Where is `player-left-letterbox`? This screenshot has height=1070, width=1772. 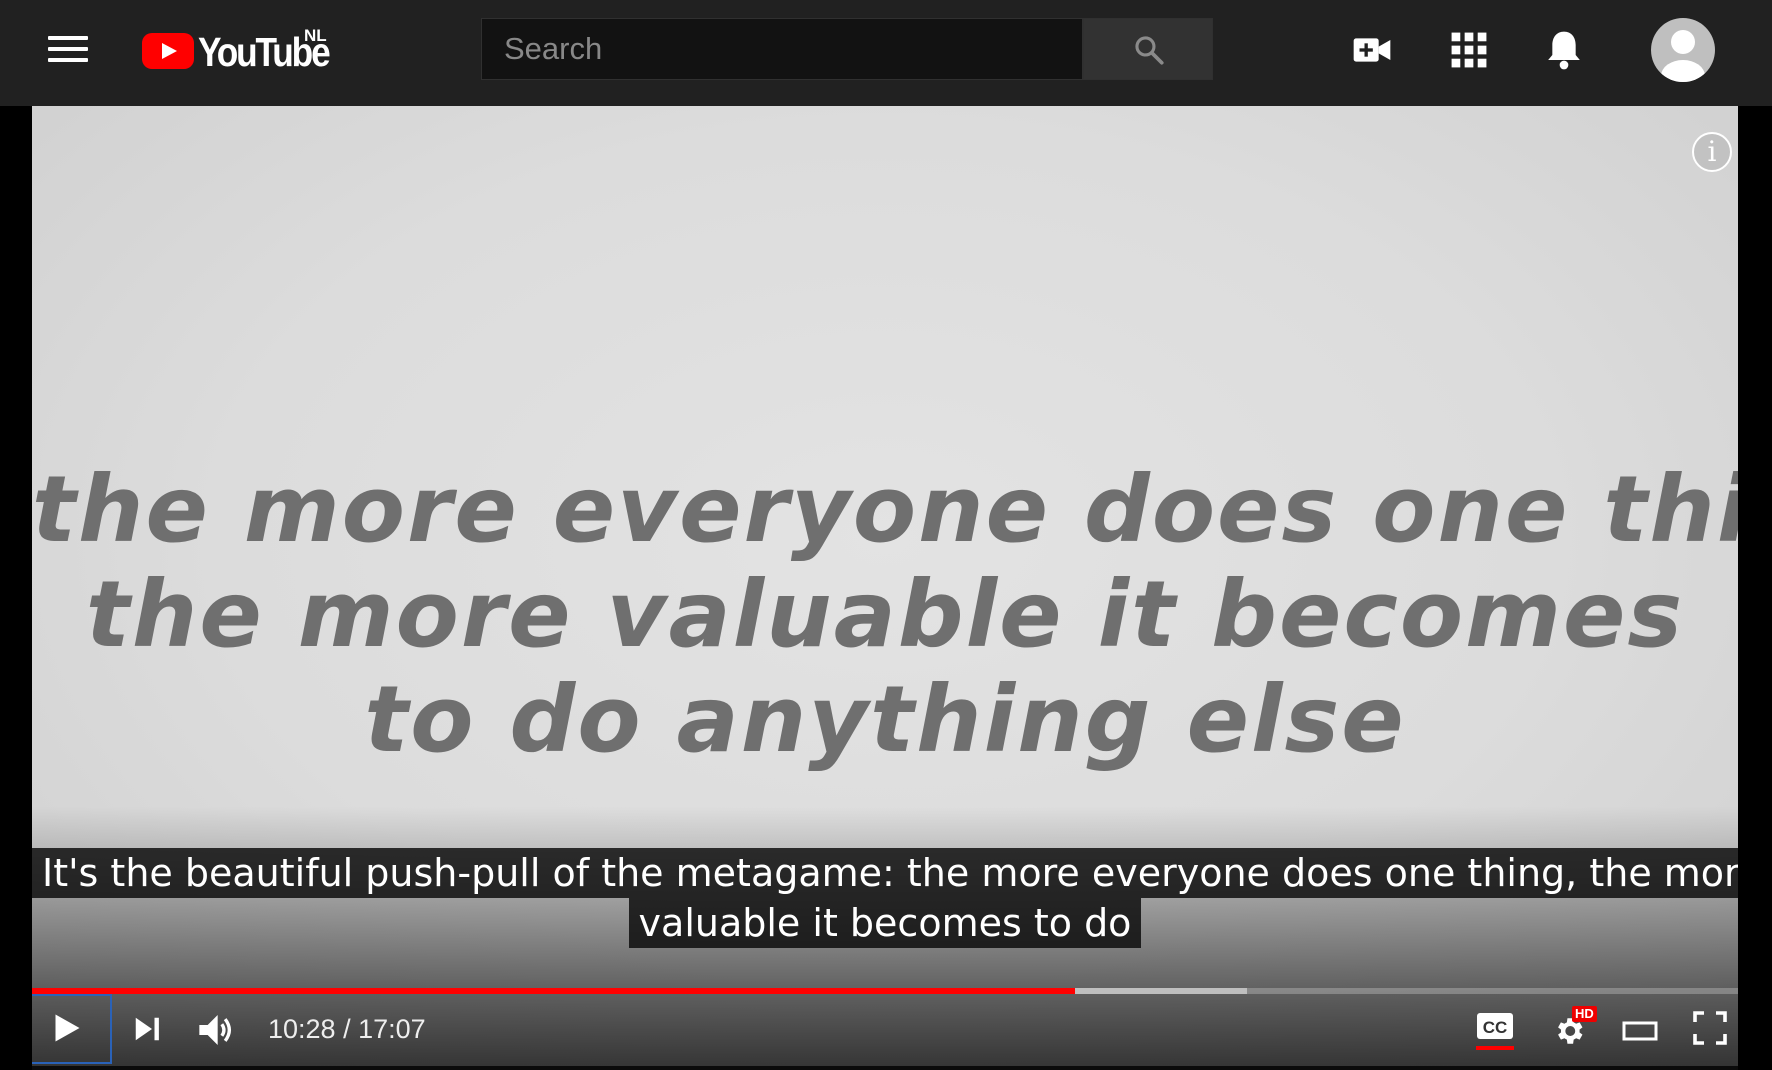
player-left-letterbox is located at coordinates (16, 588).